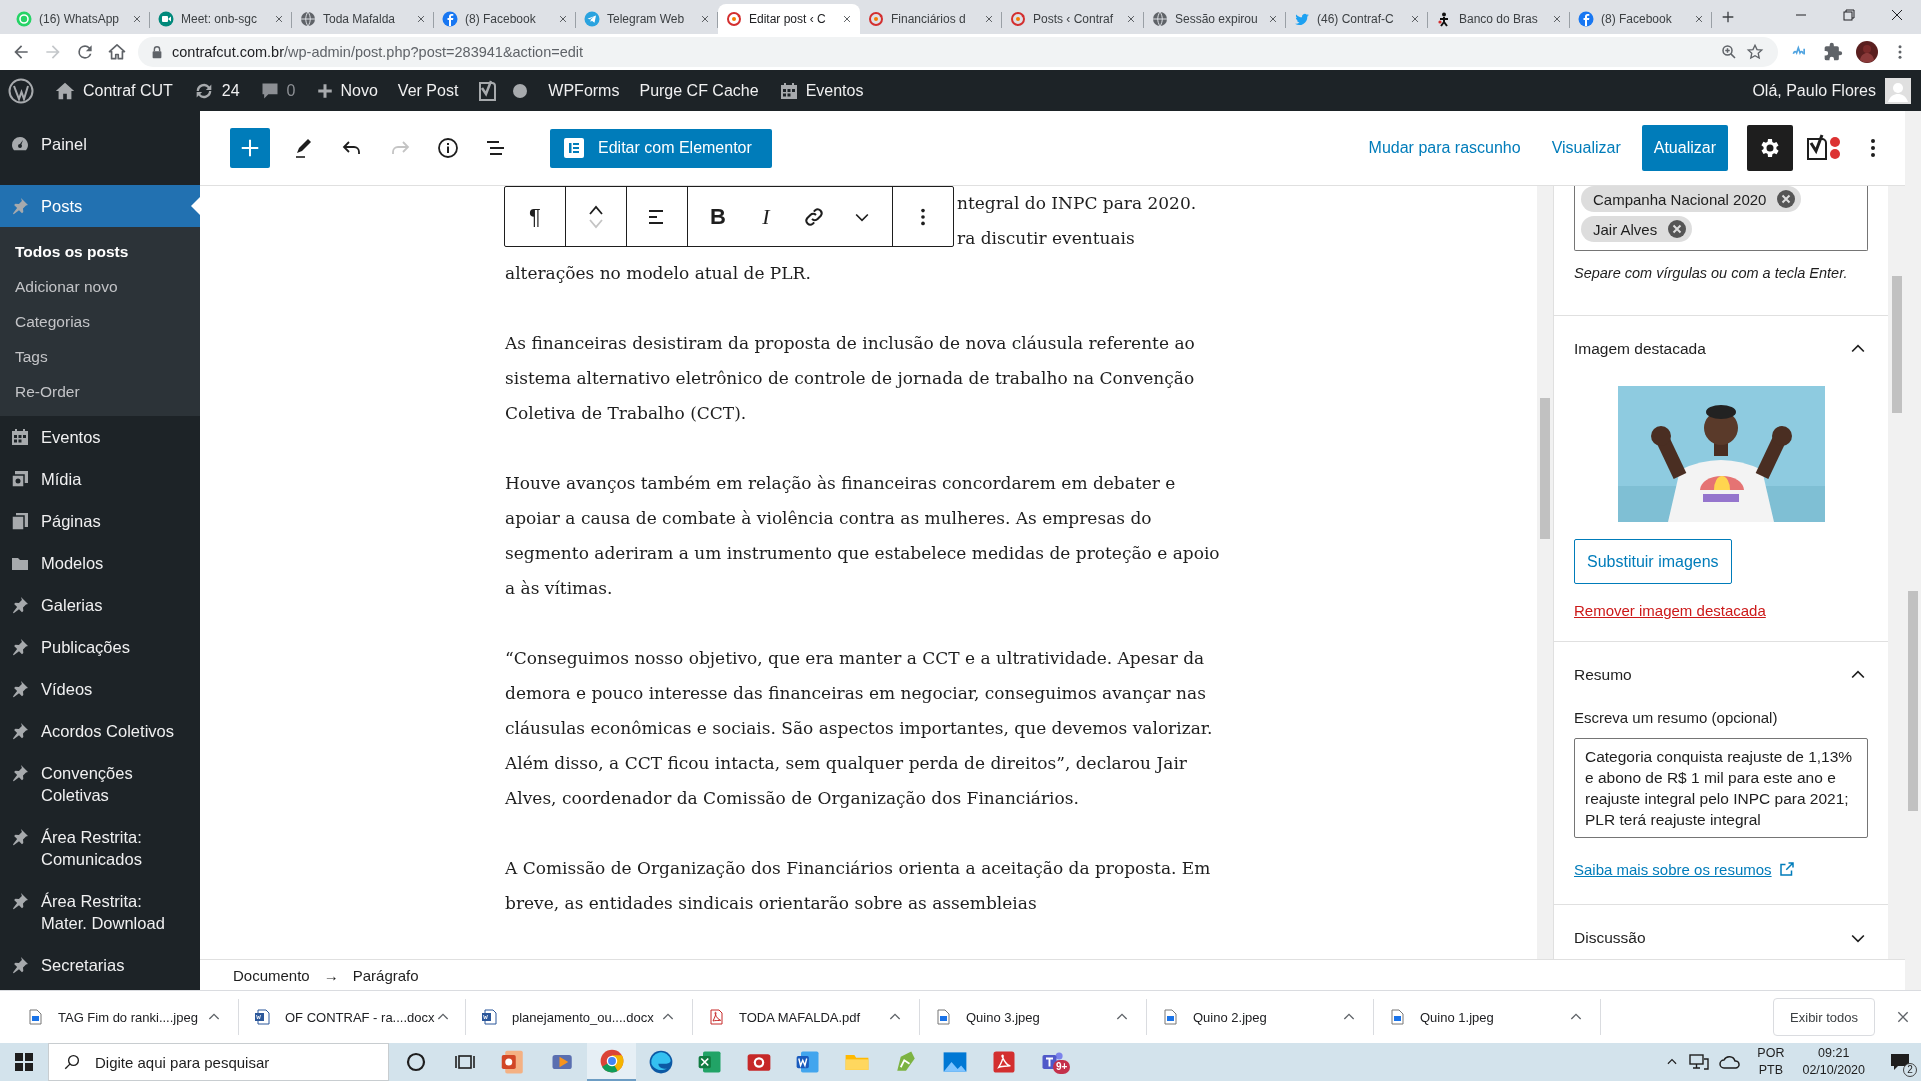  What do you see at coordinates (1653, 561) in the screenshot?
I see `replace-image-button: Substituir imagens` at bounding box center [1653, 561].